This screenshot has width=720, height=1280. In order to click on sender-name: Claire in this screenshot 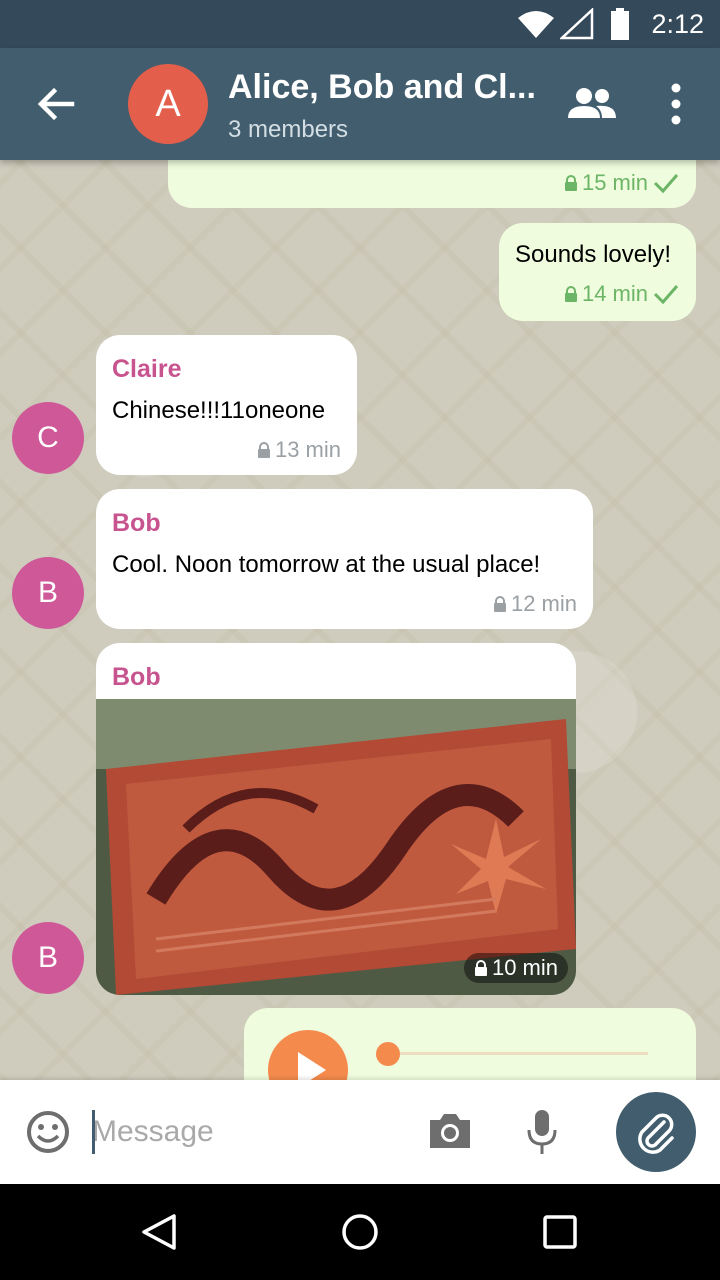, I will do `click(147, 369)`.